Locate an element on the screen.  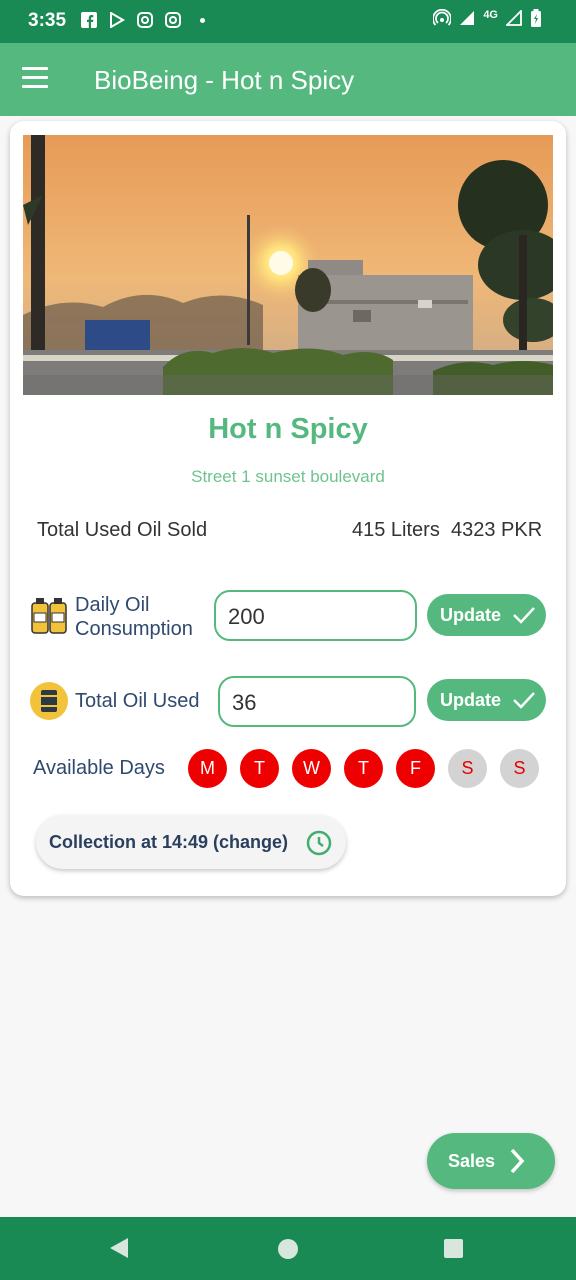
app-title: BioBeing - Hot n Spicy is located at coordinates (224, 80).